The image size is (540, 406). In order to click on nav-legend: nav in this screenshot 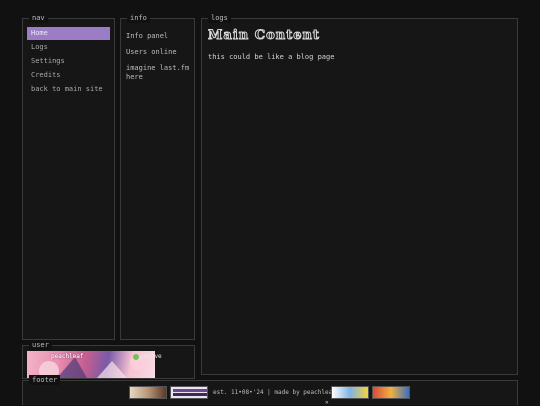, I will do `click(38, 18)`.